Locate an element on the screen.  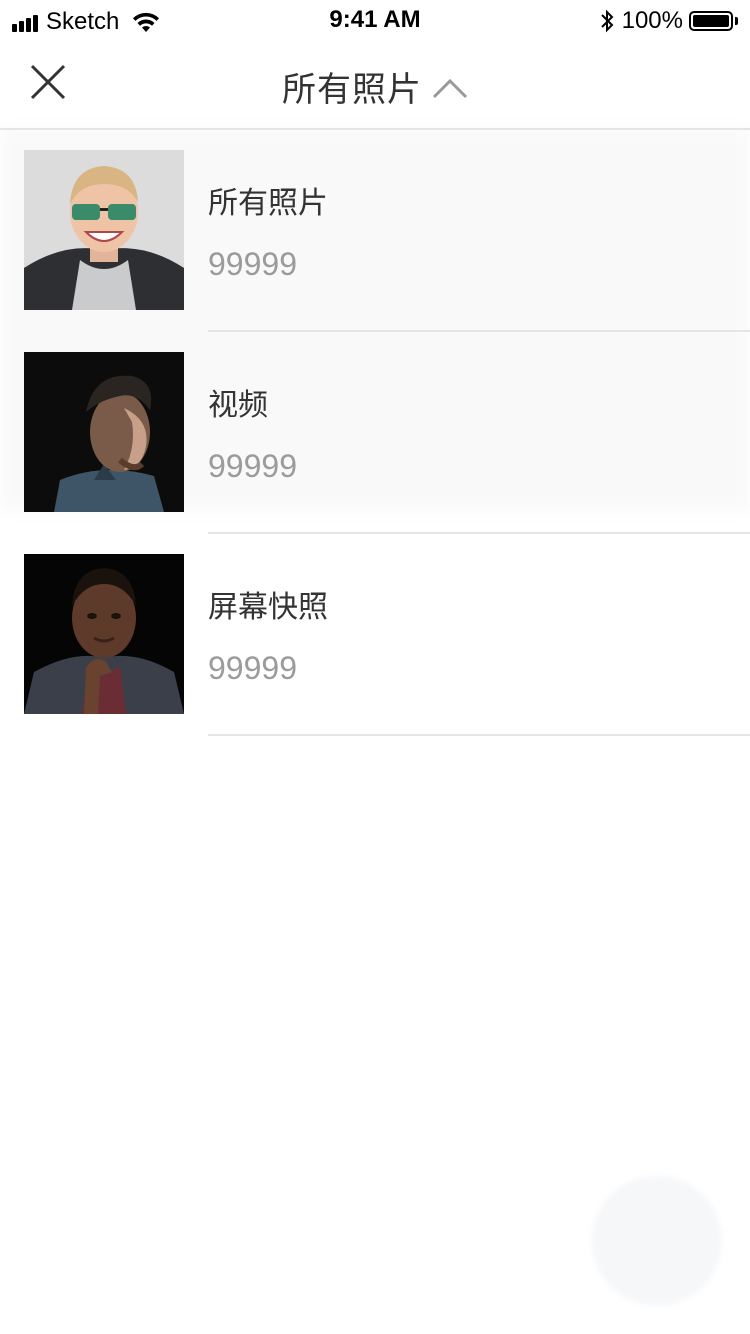
portrait-hand-chin-image is located at coordinates (104, 634).